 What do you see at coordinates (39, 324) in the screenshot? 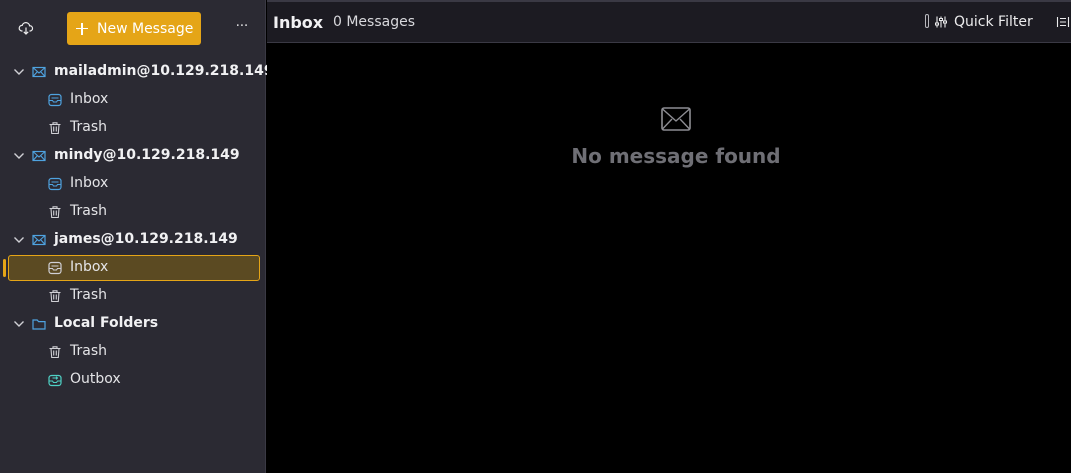
I see `folder-icon` at bounding box center [39, 324].